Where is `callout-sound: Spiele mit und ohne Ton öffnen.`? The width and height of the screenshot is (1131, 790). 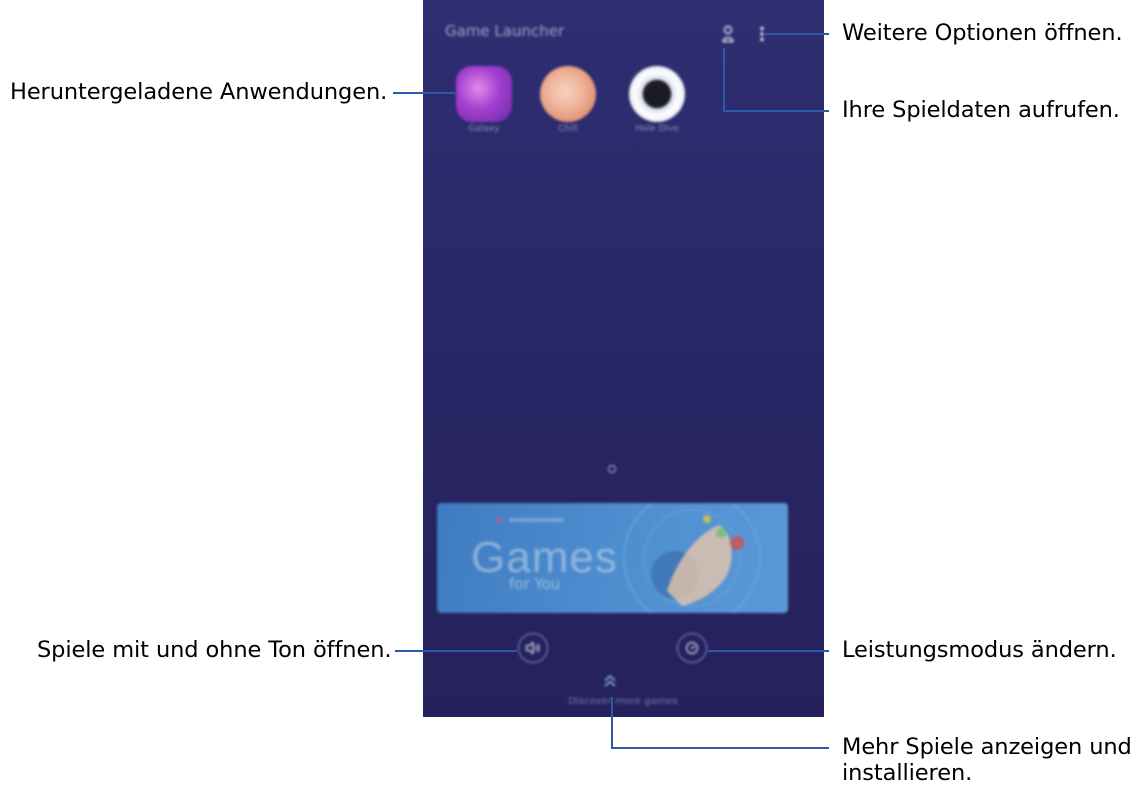 callout-sound: Spiele mit und ohne Ton öffnen. is located at coordinates (214, 650).